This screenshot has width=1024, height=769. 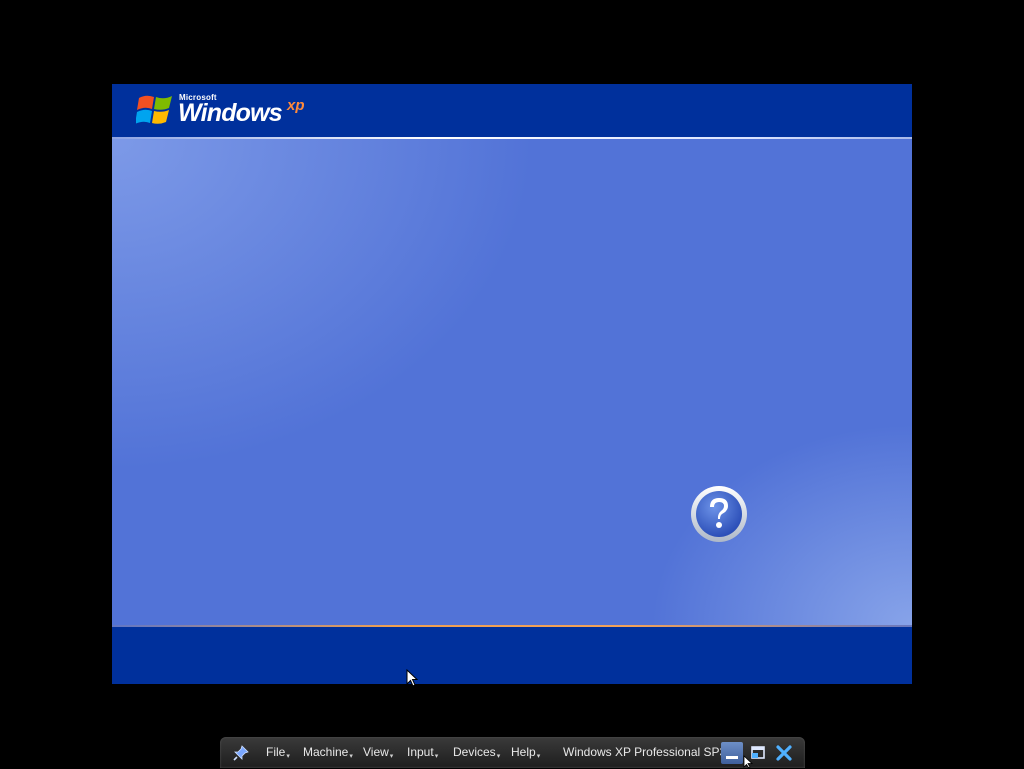 What do you see at coordinates (154, 109) in the screenshot?
I see `windows-flag-icon` at bounding box center [154, 109].